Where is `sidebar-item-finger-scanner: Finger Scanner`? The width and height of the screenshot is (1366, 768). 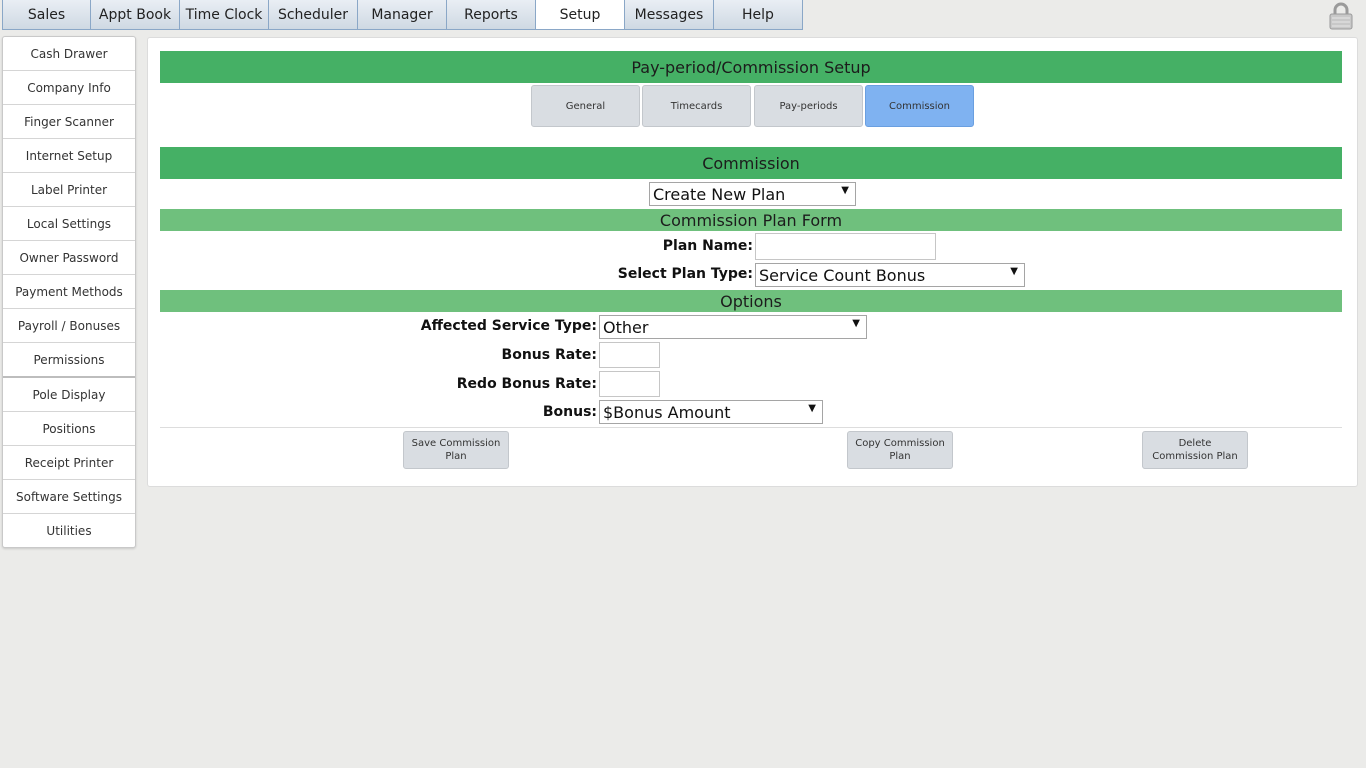
sidebar-item-finger-scanner: Finger Scanner is located at coordinates (69, 122).